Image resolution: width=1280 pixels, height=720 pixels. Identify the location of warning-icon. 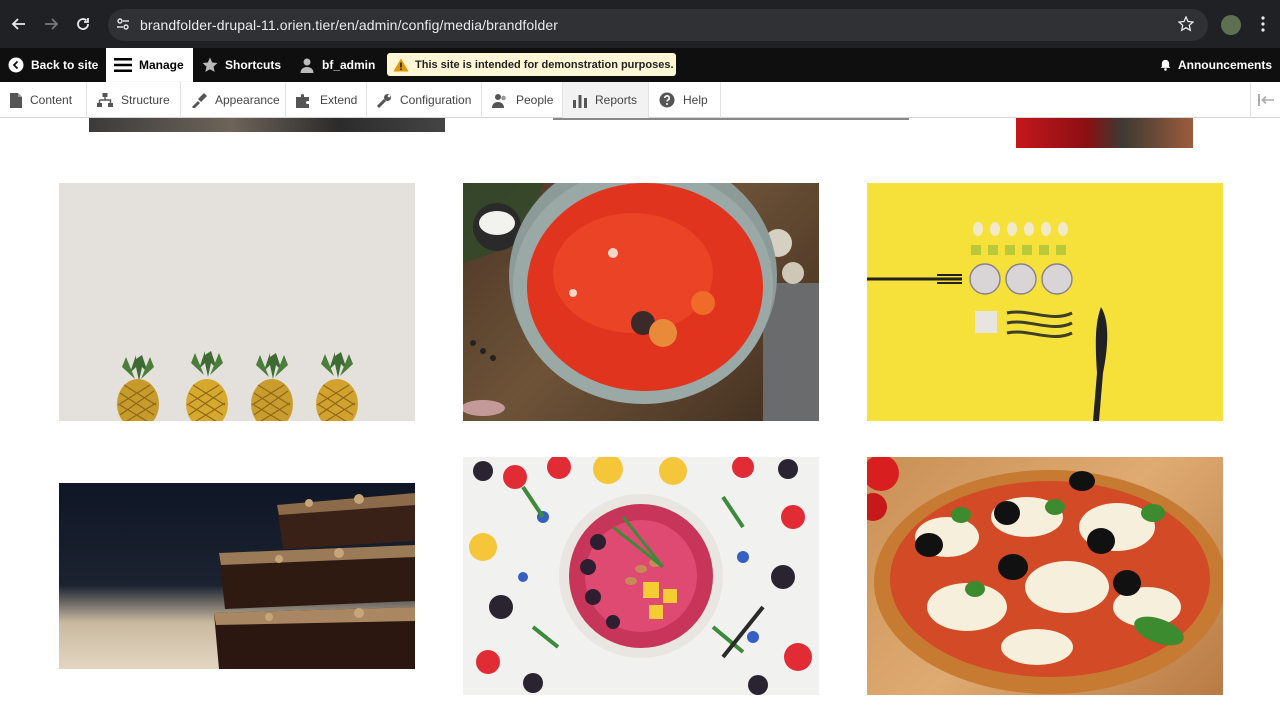
(401, 64).